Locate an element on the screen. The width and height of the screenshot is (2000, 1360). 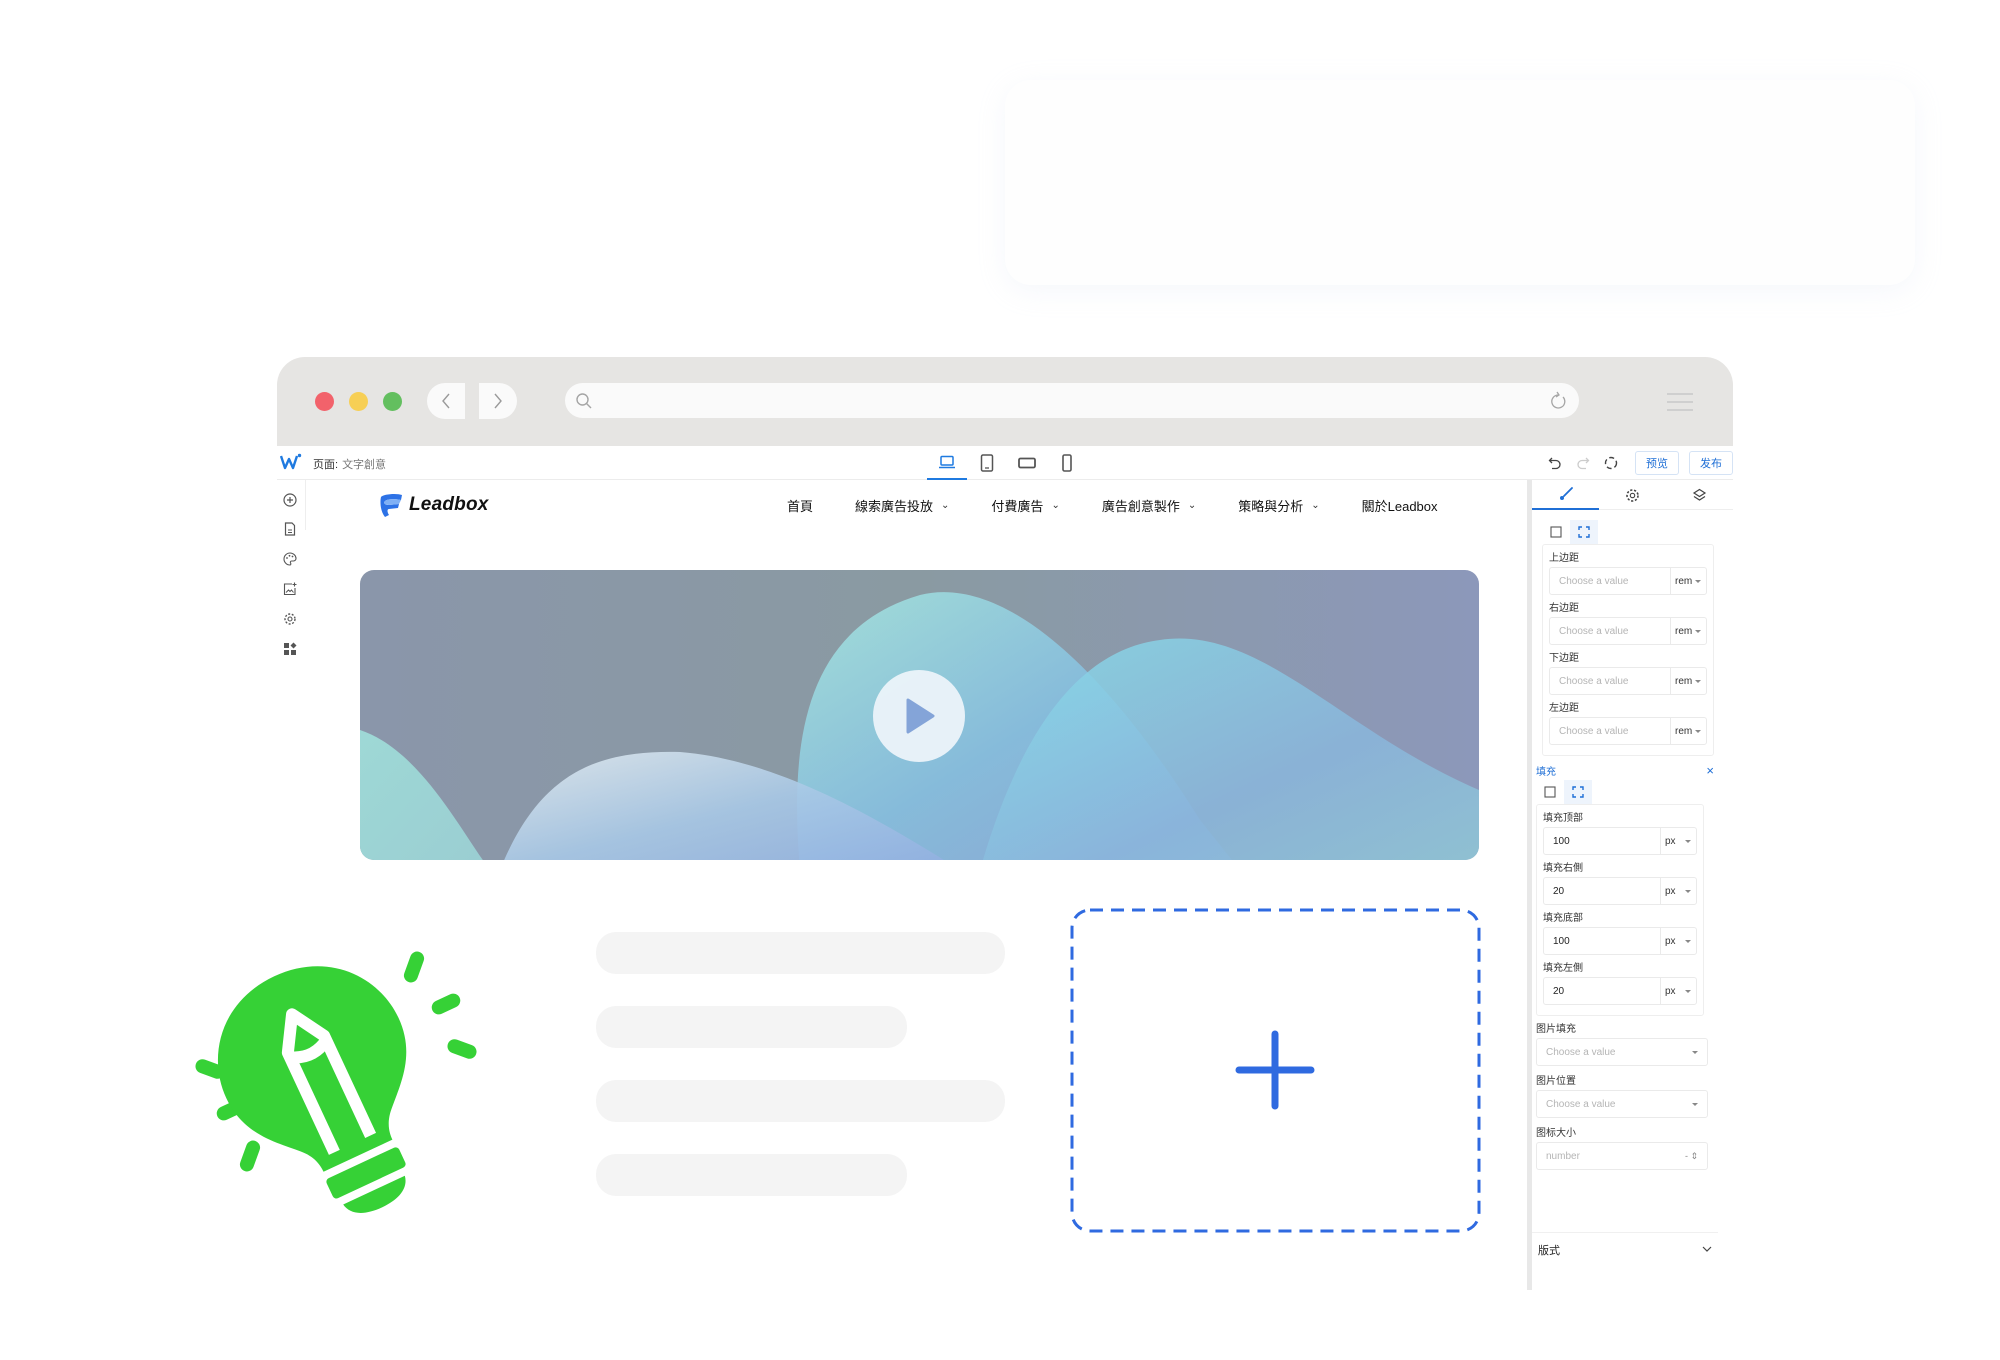
address-bar is located at coordinates (1072, 400).